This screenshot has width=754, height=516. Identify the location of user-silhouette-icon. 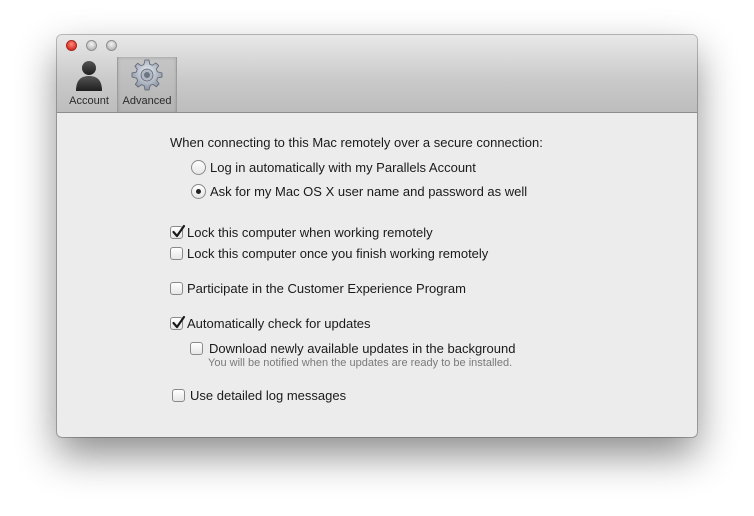
(89, 76).